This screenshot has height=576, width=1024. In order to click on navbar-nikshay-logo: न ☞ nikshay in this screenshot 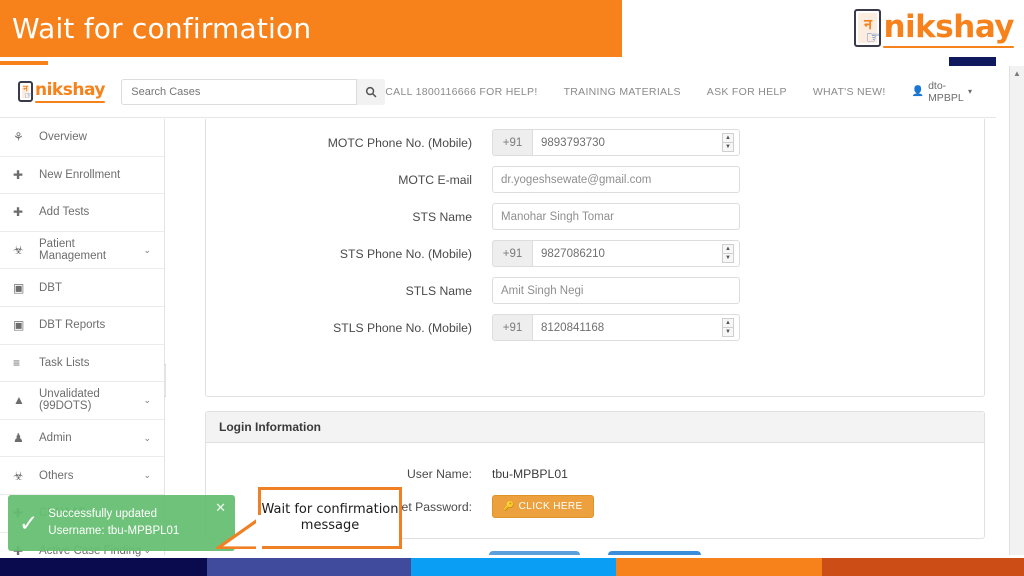, I will do `click(62, 91)`.